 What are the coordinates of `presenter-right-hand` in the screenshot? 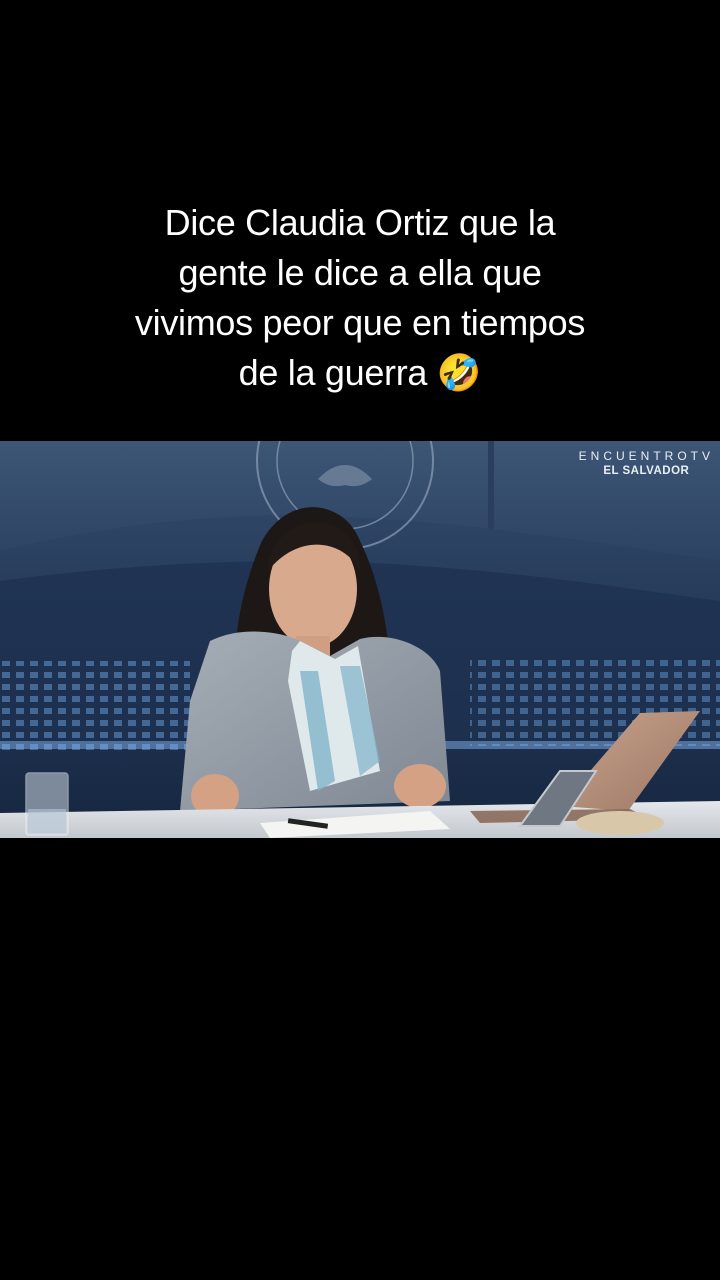 It's located at (420, 786).